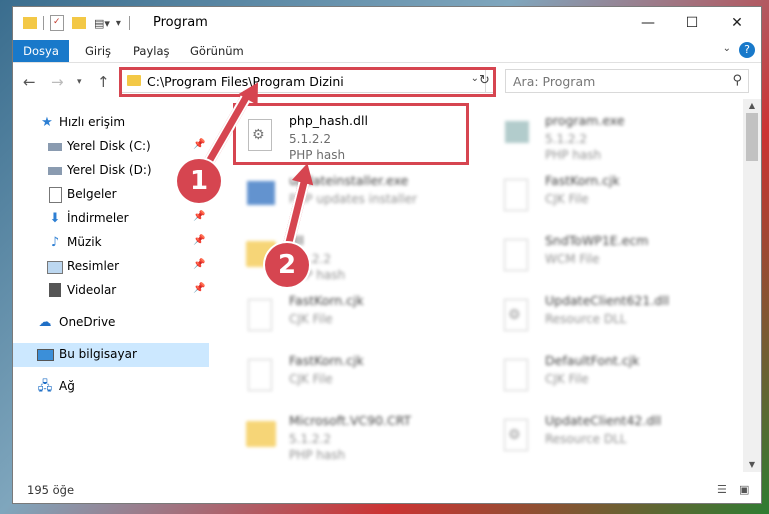 This screenshot has width=769, height=514. Describe the element at coordinates (752, 285) in the screenshot. I see `vertical-scrollbar: ▲ ▼` at that location.